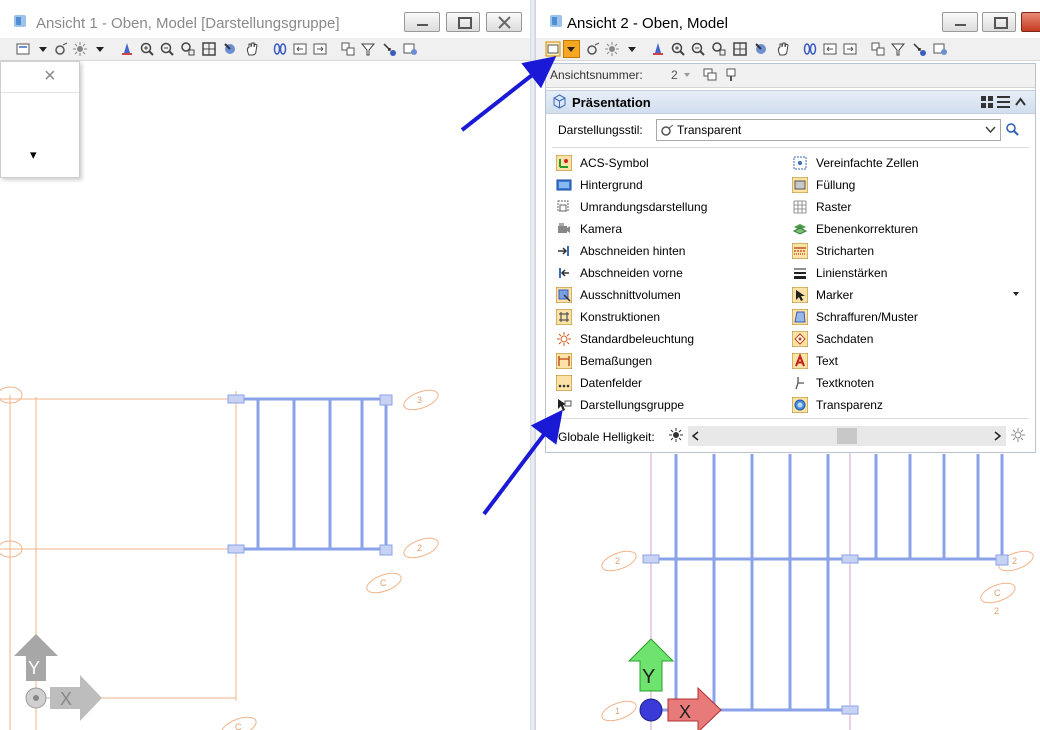  Describe the element at coordinates (799, 383) in the screenshot. I see `text-nodes-icon` at that location.